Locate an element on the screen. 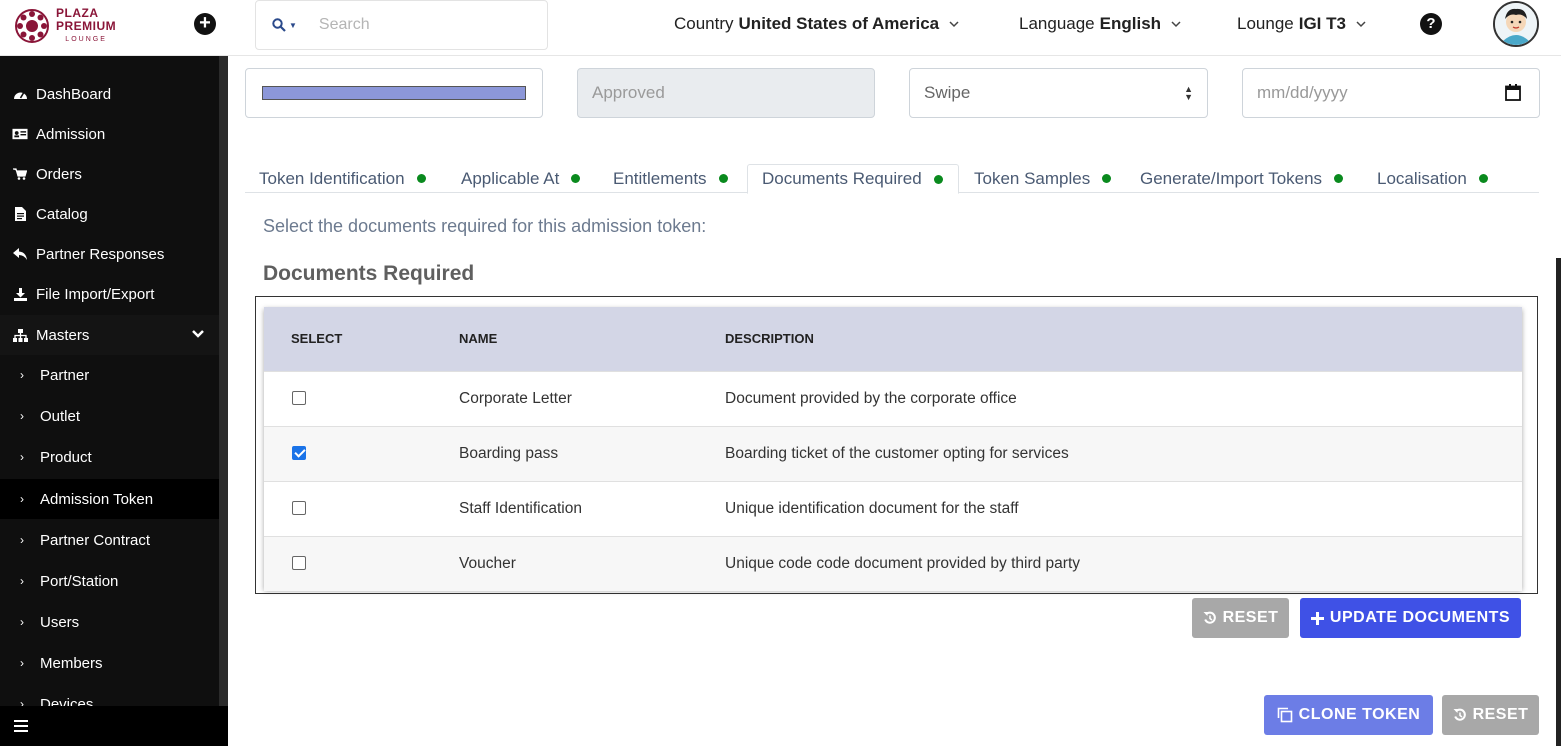 Image resolution: width=1561 pixels, height=746 pixels. tab-generate-import-tokens: Generate/Import Tokens is located at coordinates (1235, 178).